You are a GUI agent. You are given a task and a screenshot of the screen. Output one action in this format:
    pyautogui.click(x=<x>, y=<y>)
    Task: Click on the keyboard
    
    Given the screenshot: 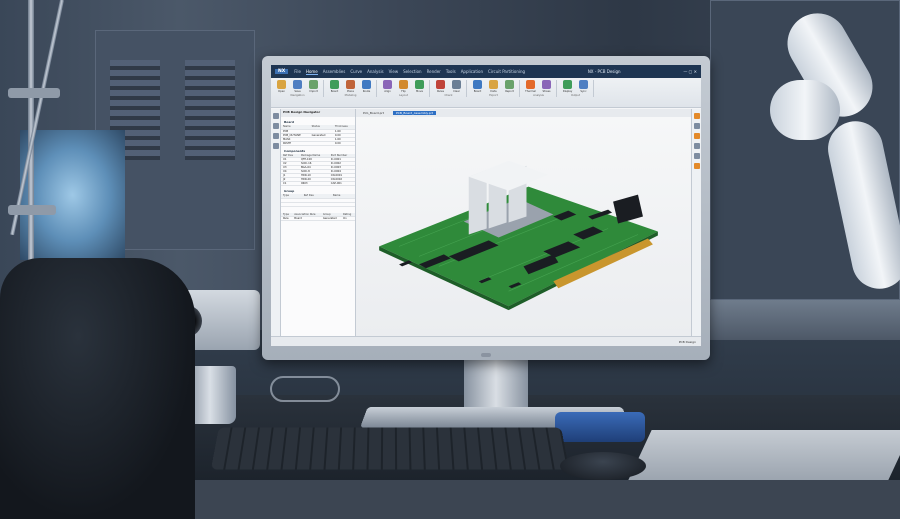 What is the action you would take?
    pyautogui.click(x=390, y=448)
    